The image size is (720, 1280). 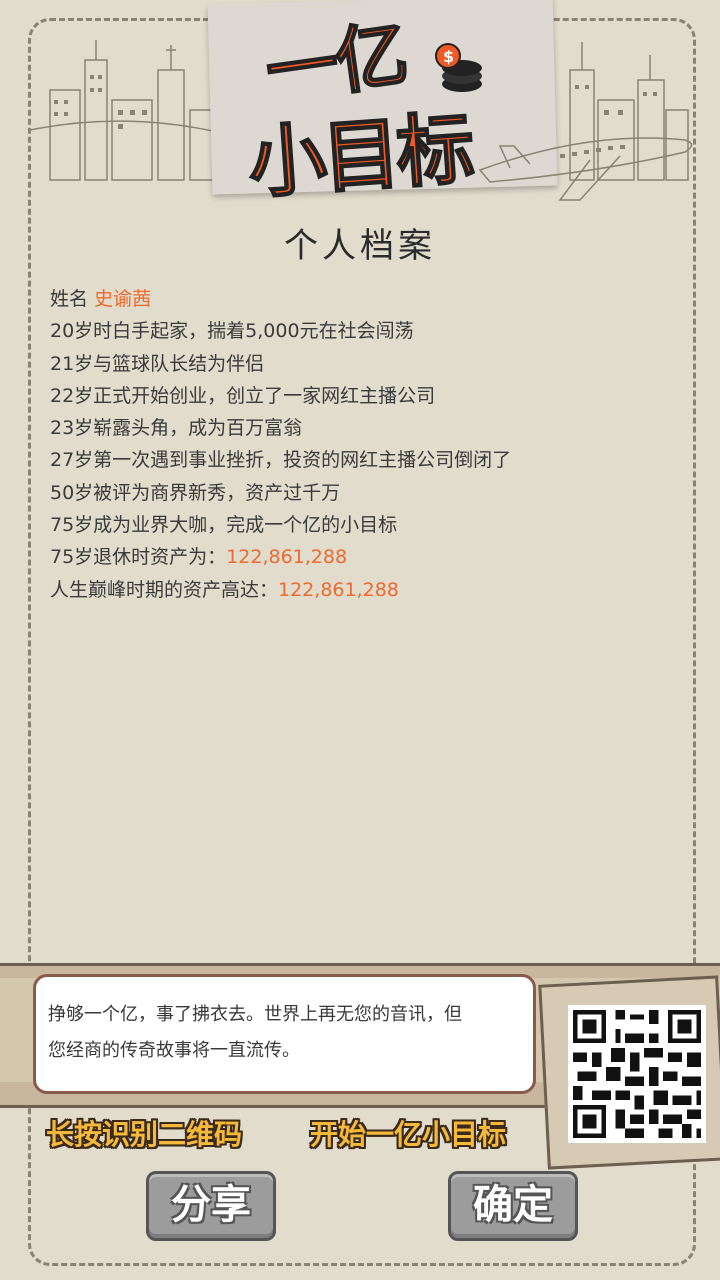 I want to click on retire-assets-row: 75岁退休时资产为：122,861,288, so click(x=370, y=557).